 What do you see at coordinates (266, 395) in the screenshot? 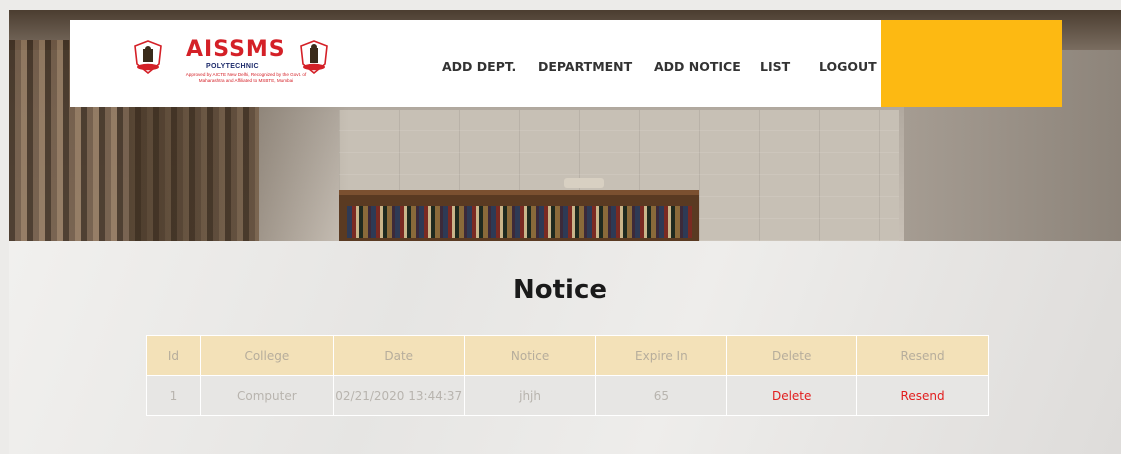
I see `cell-college: Computer` at bounding box center [266, 395].